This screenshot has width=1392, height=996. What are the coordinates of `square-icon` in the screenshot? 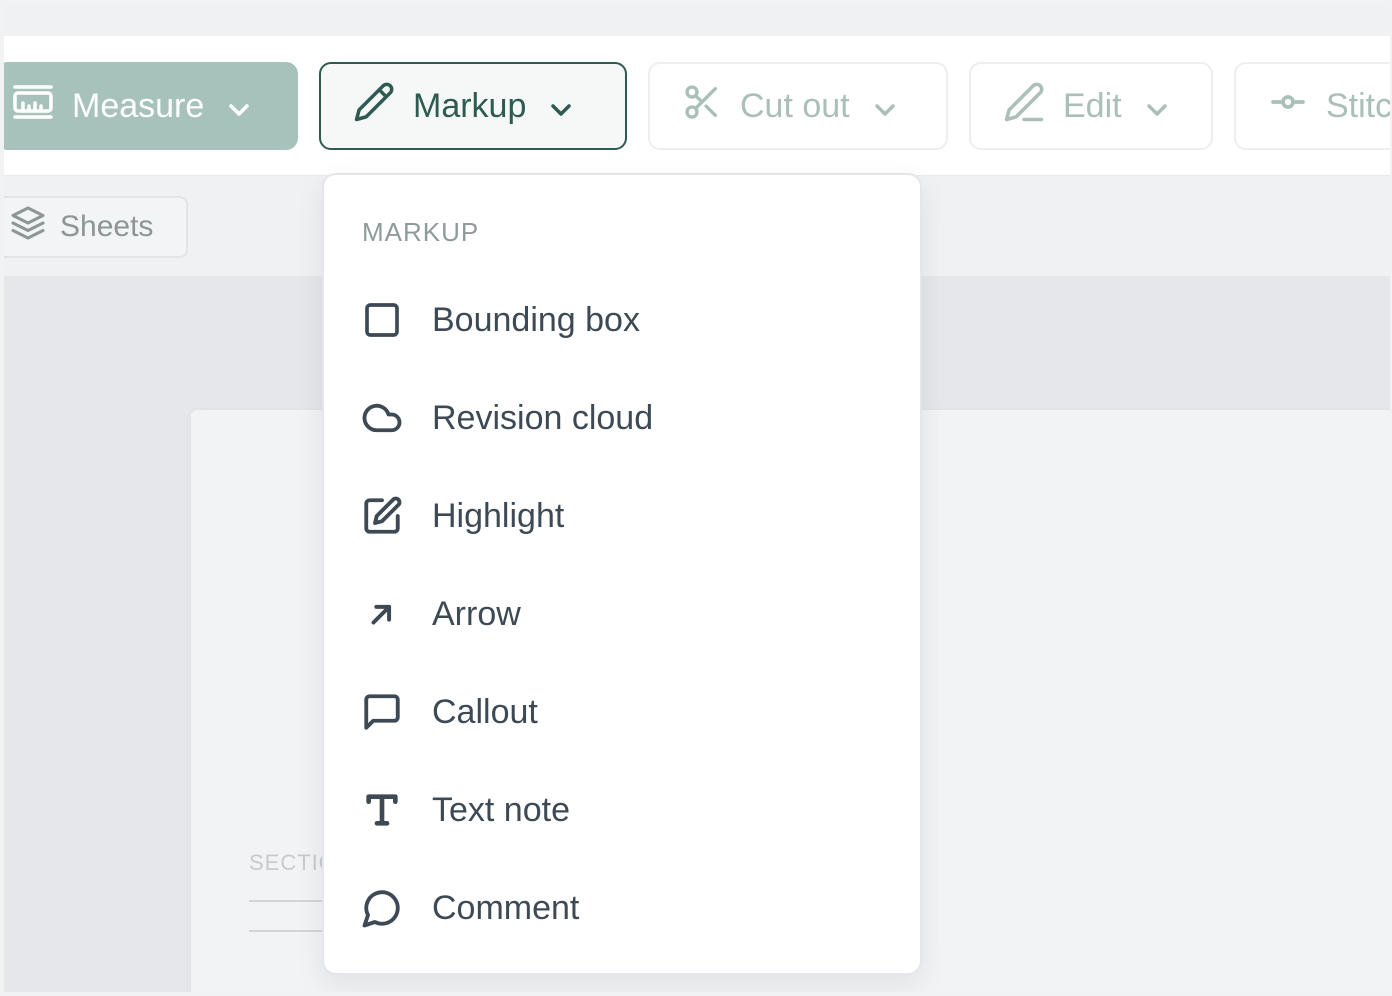 It's located at (382, 320).